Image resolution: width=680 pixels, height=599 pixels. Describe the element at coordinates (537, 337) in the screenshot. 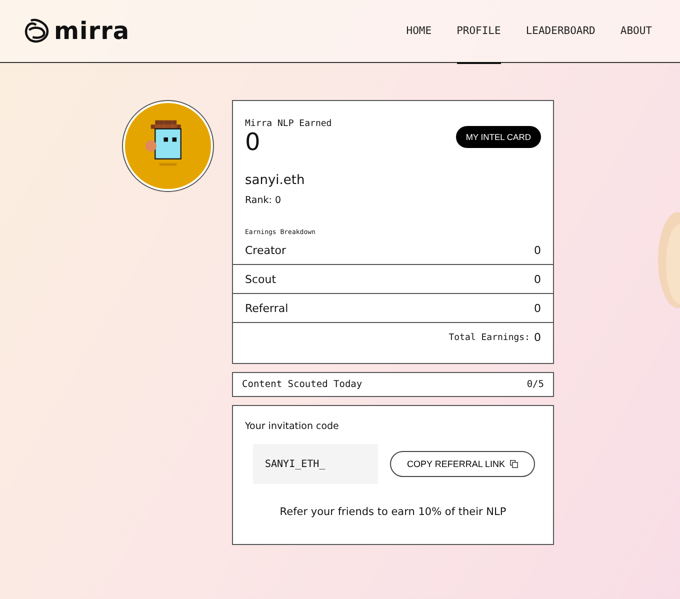

I see `total-value: 0` at that location.